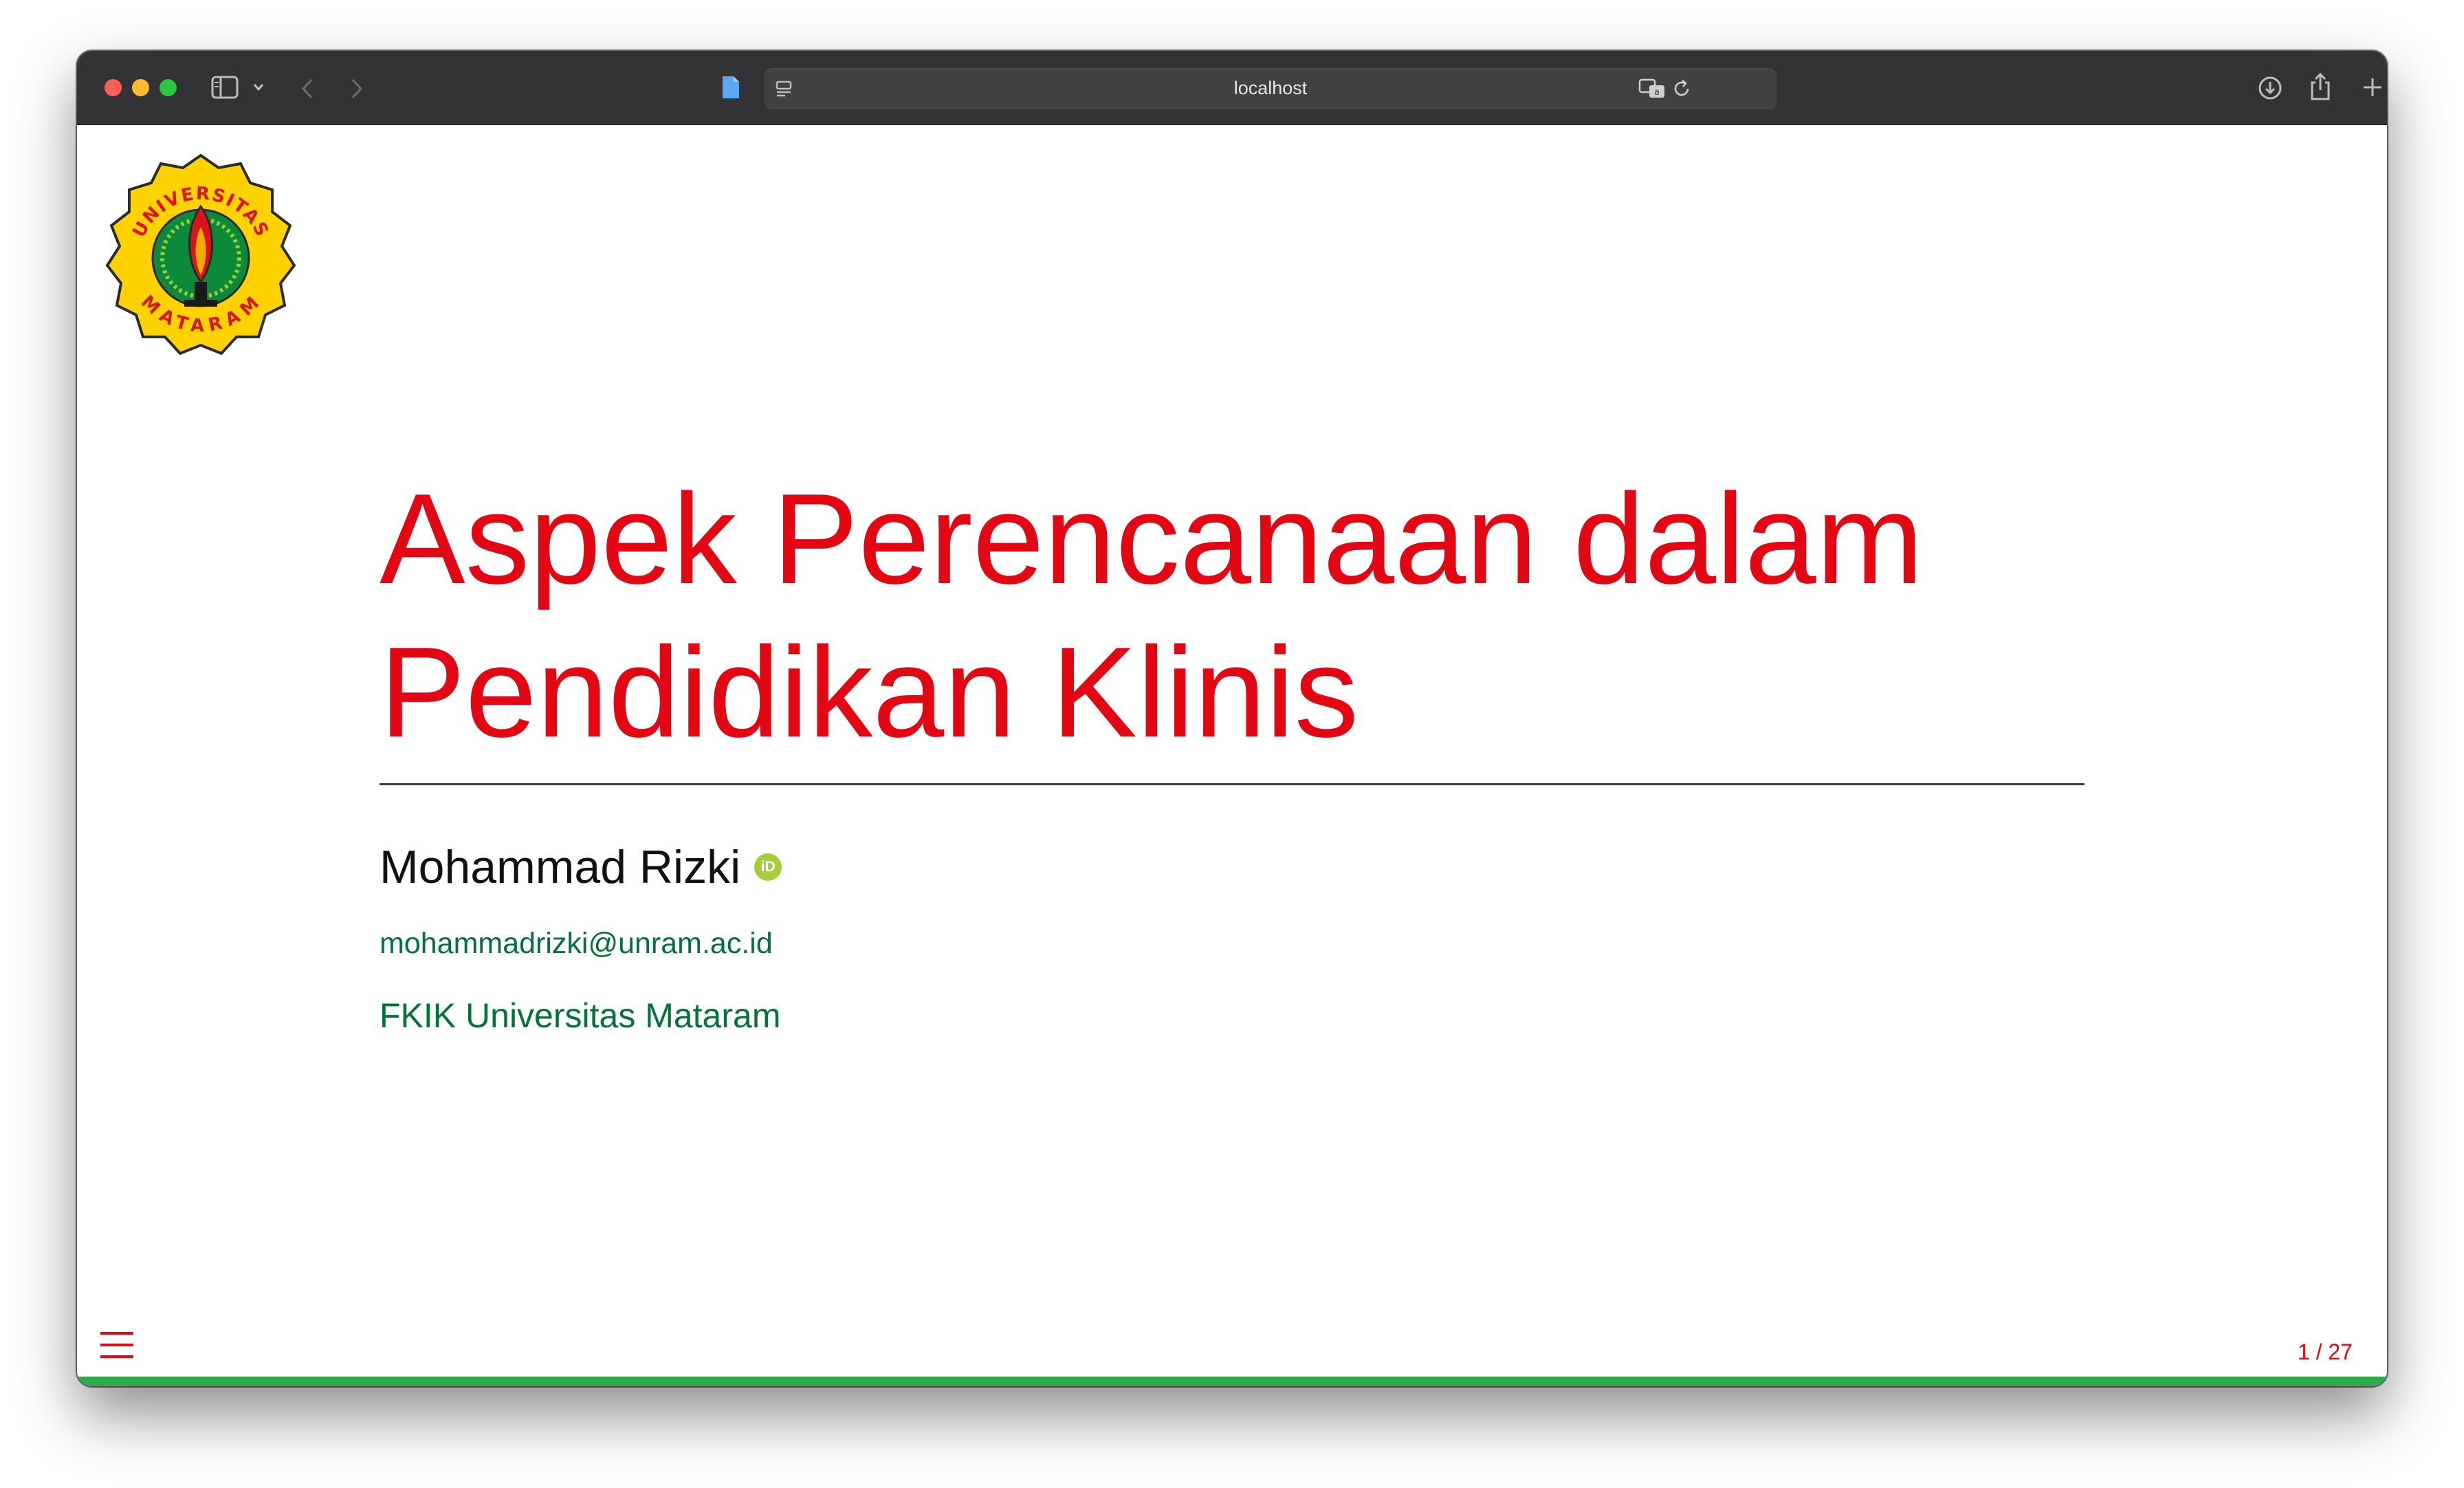 This screenshot has width=2464, height=1488. Describe the element at coordinates (1232, 784) in the screenshot. I see `title-divider` at that location.